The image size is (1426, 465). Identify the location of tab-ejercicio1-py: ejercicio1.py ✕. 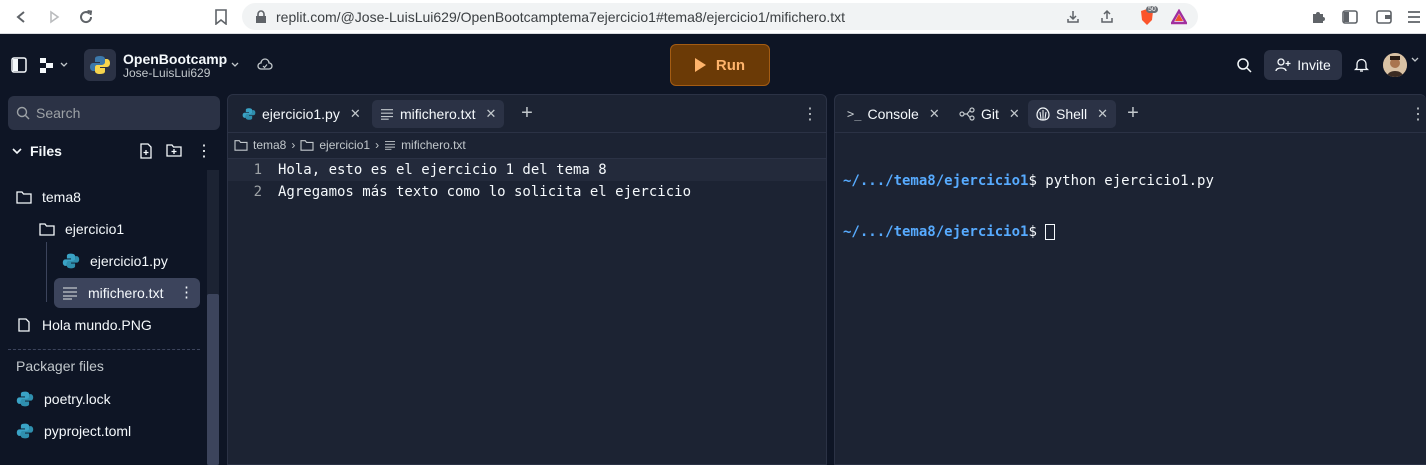
(301, 114).